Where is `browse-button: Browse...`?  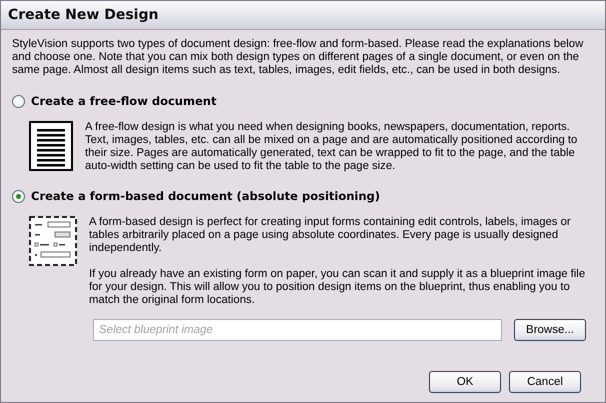
browse-button: Browse... is located at coordinates (550, 330).